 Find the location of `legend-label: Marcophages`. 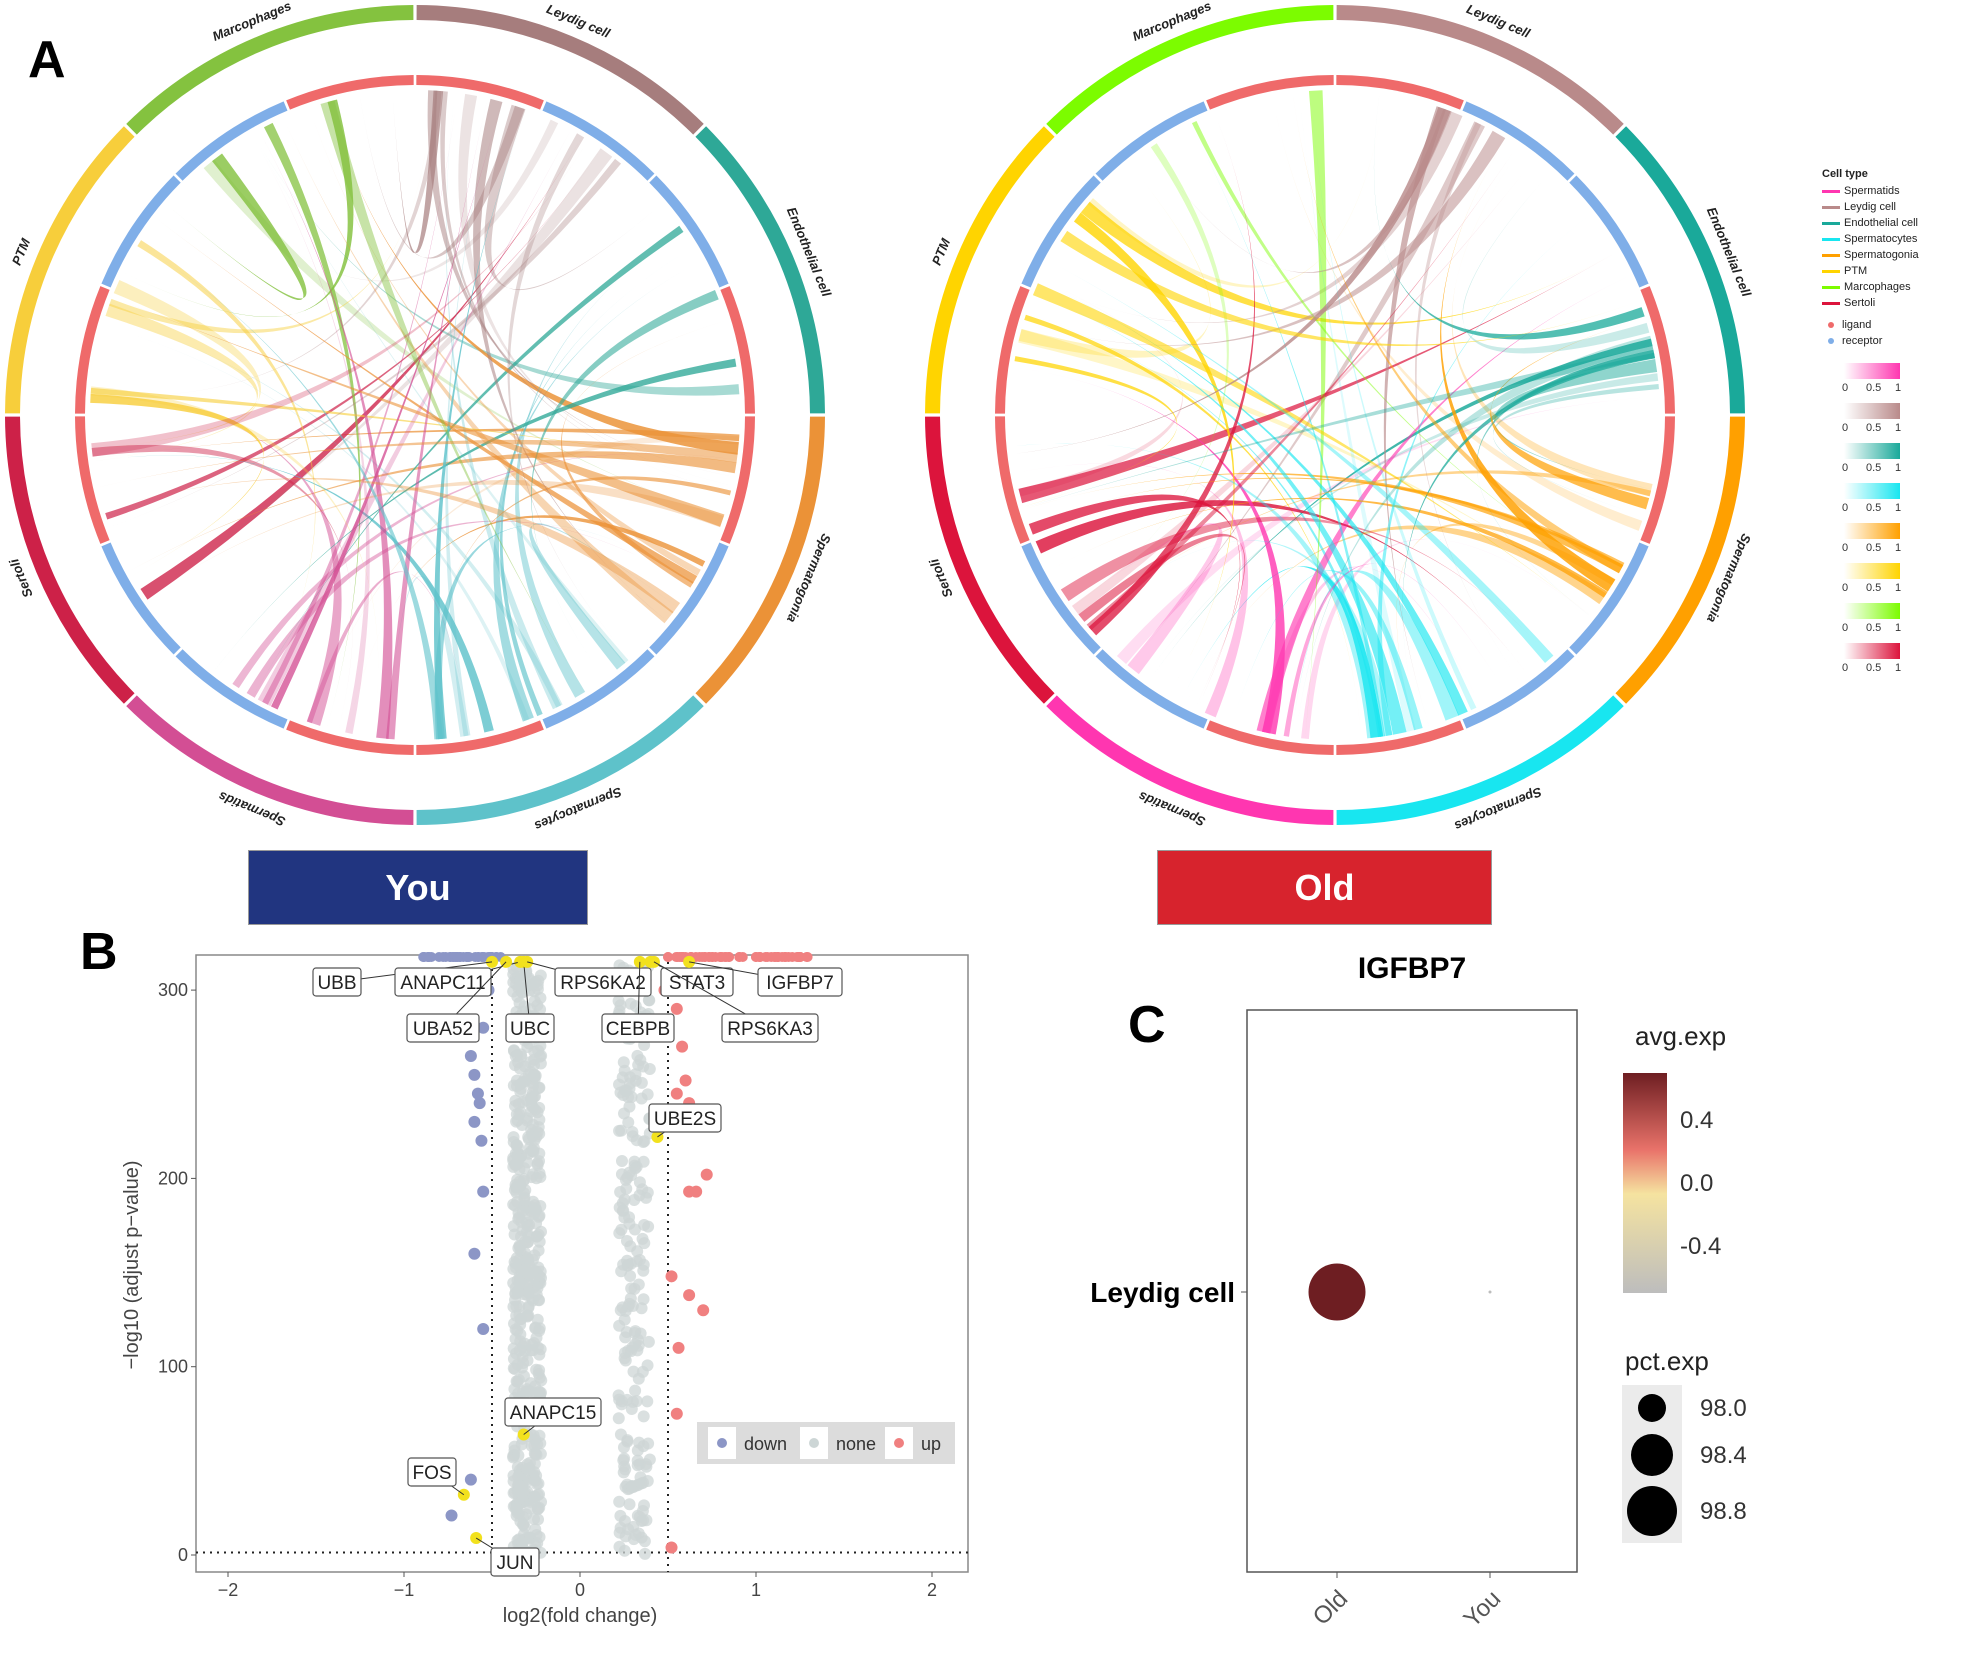

legend-label: Marcophages is located at coordinates (1877, 287).